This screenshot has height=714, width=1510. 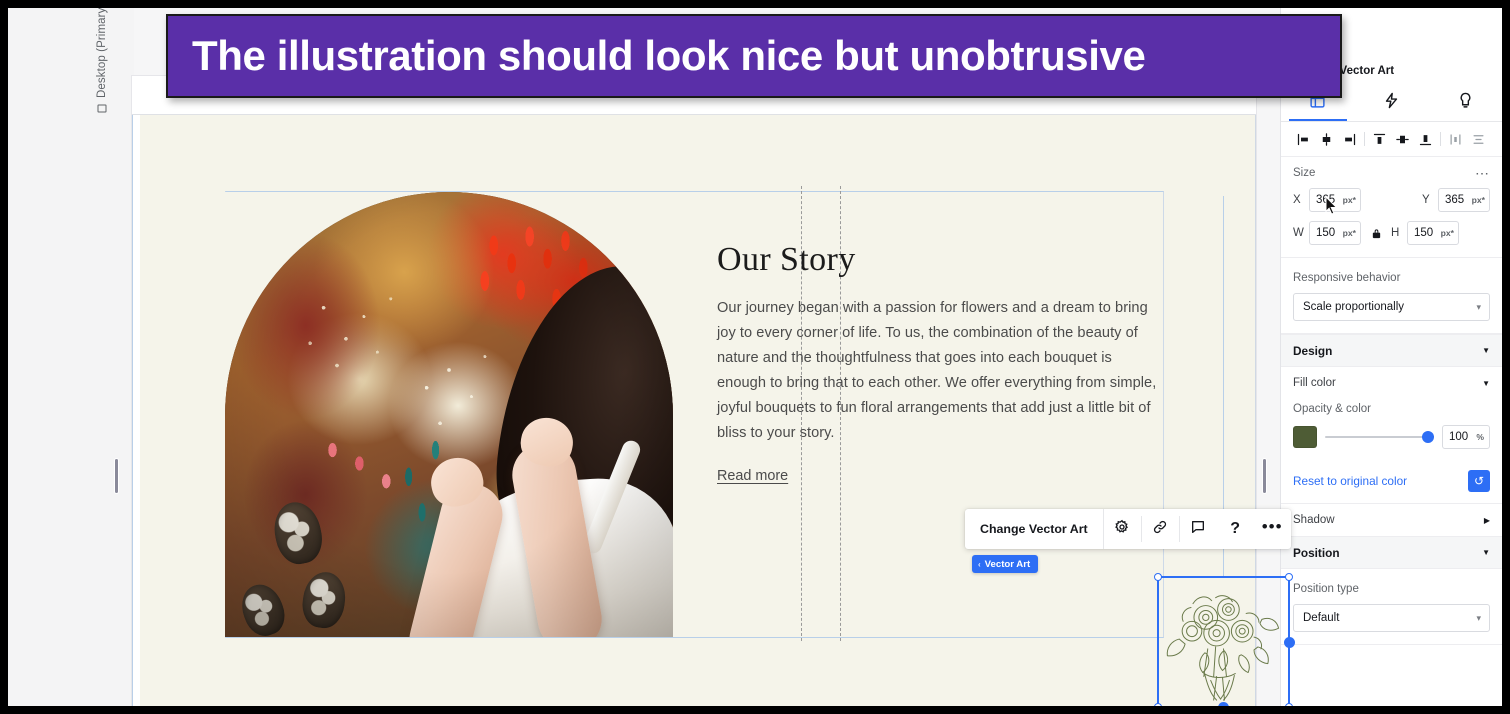 What do you see at coordinates (1391, 307) in the screenshot?
I see `responsive-behavior-select: Scale proportionally ▾` at bounding box center [1391, 307].